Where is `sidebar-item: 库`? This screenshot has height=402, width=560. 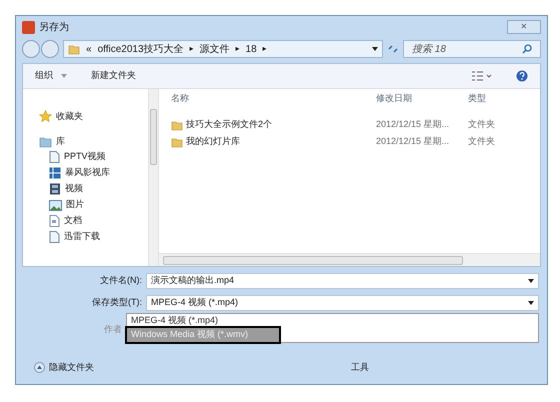 sidebar-item: 库 is located at coordinates (93, 141).